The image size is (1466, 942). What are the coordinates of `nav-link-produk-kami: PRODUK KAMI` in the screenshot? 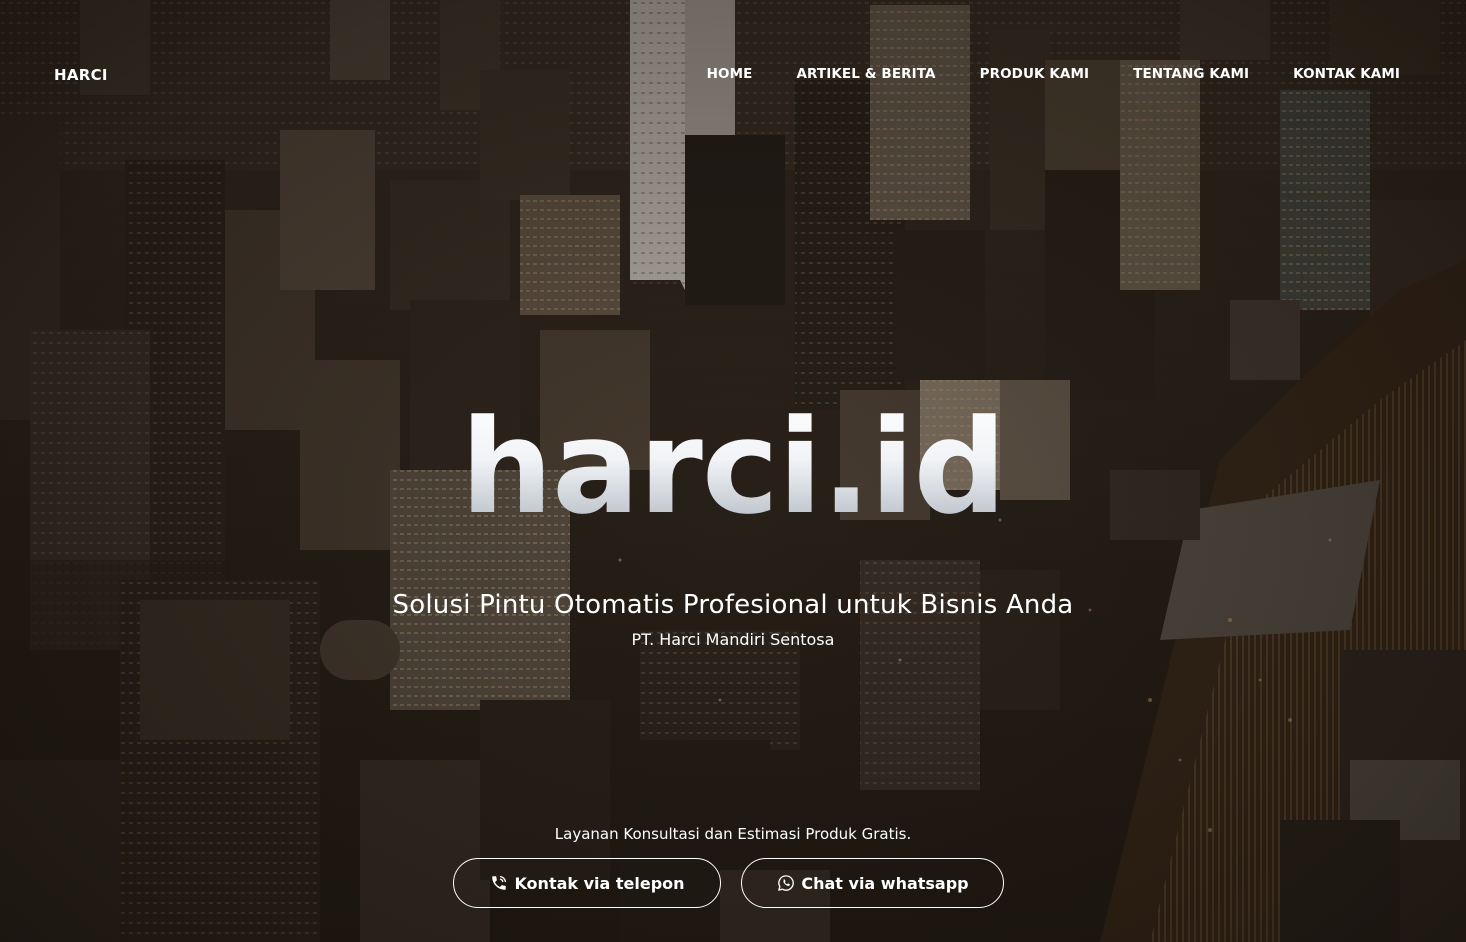 It's located at (1035, 74).